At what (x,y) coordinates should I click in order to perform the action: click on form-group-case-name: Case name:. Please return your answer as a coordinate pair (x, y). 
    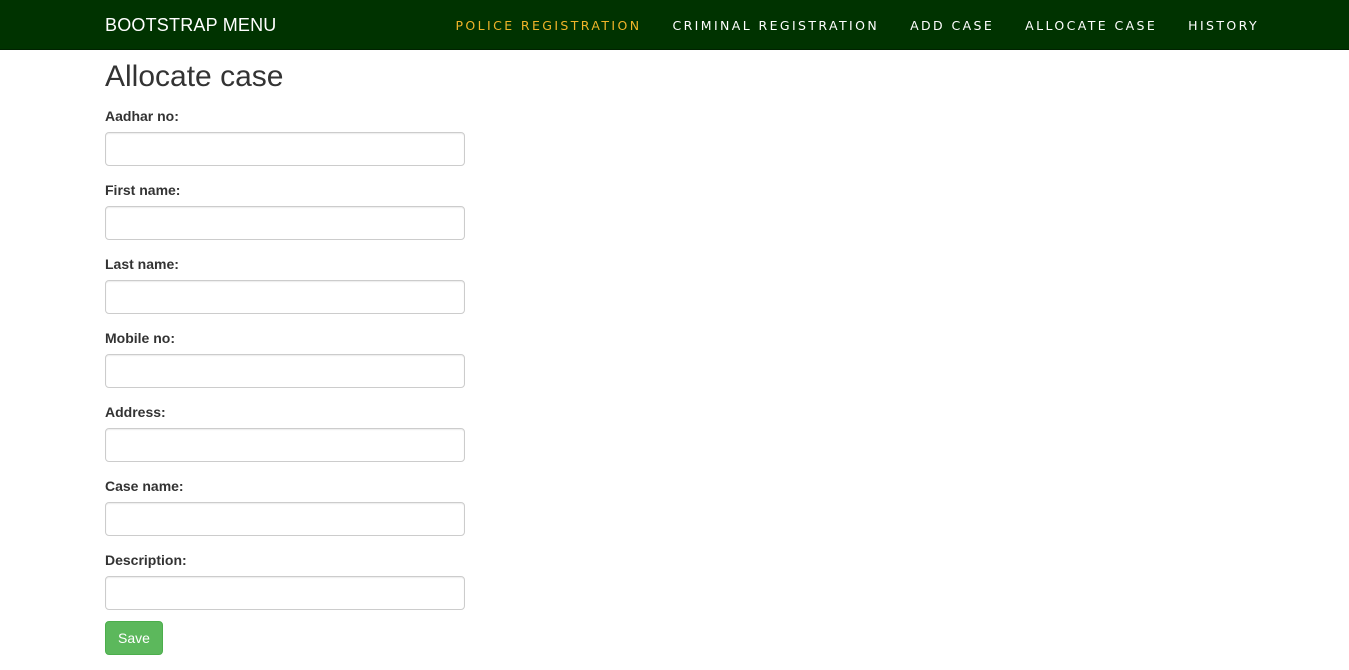
    Looking at the image, I should click on (305, 511).